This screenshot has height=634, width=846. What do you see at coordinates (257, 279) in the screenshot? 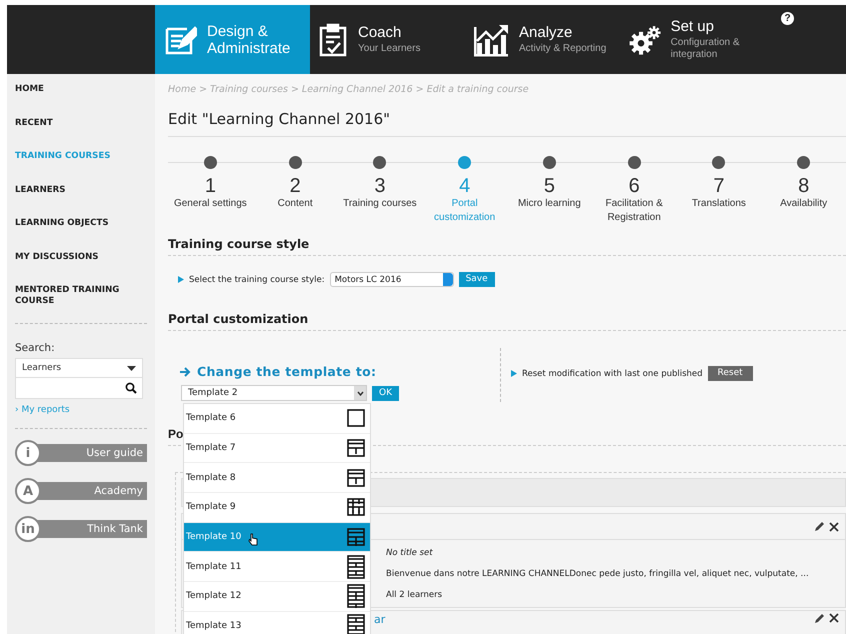
I see `style-prompt: Select the training course style:` at bounding box center [257, 279].